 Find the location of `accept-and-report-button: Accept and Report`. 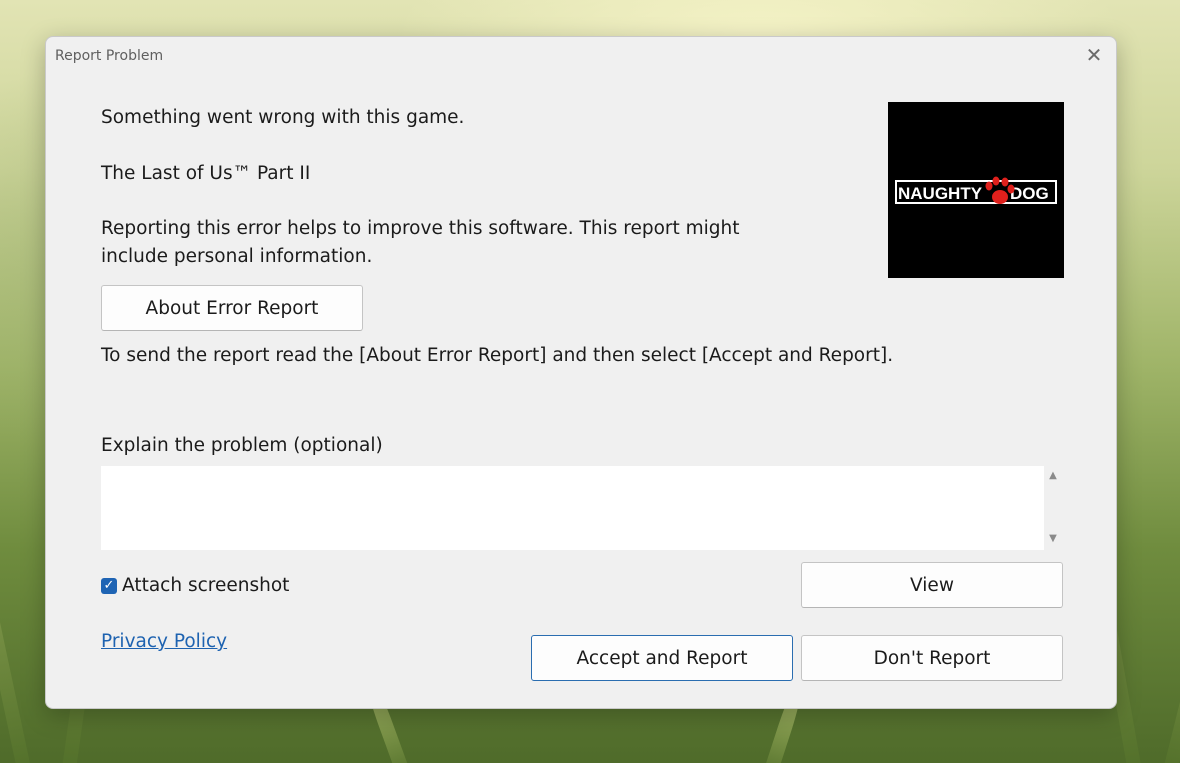

accept-and-report-button: Accept and Report is located at coordinates (662, 658).